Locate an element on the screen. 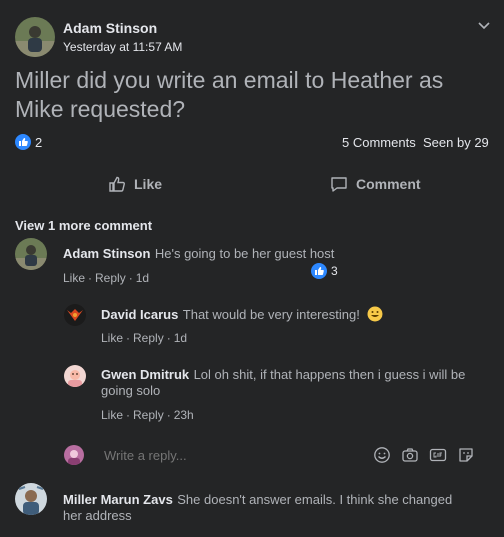  comment-like-link: Like is located at coordinates (74, 278).